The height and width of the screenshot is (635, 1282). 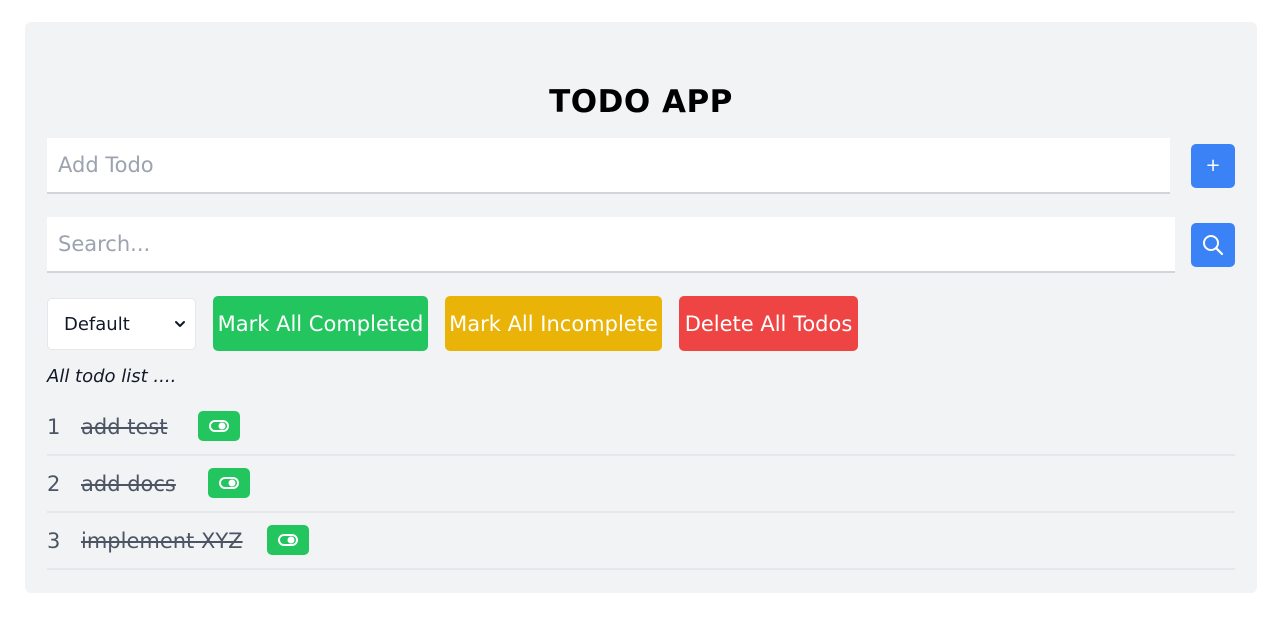 What do you see at coordinates (641, 102) in the screenshot?
I see `page-title: TODO APP` at bounding box center [641, 102].